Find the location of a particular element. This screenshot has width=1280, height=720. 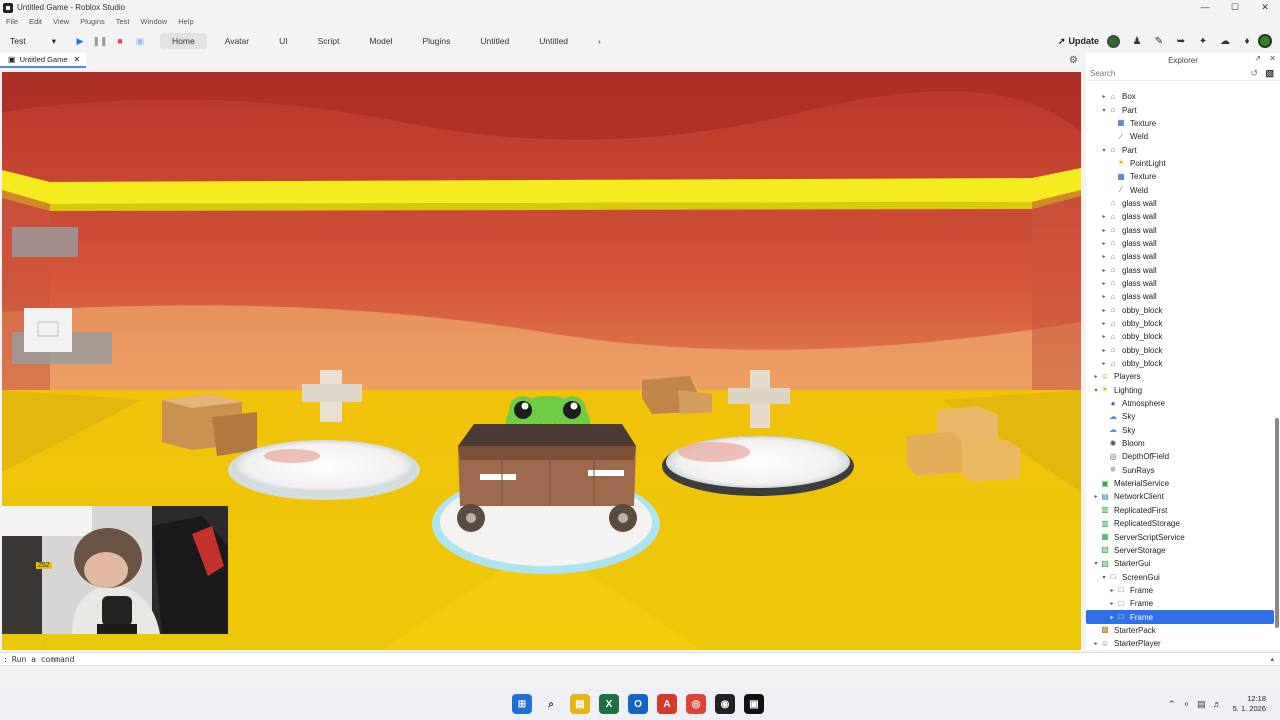

obs-icon: ◉ is located at coordinates (725, 704).